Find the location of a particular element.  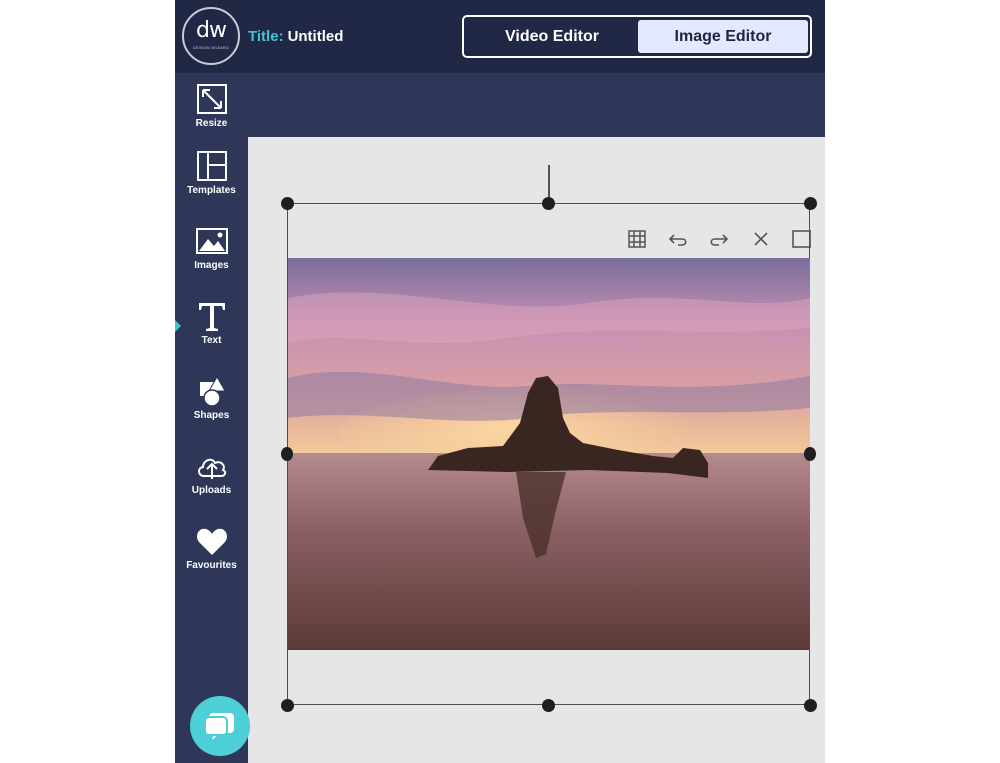

logo: dw DESIGN WIZARD is located at coordinates (211, 36).